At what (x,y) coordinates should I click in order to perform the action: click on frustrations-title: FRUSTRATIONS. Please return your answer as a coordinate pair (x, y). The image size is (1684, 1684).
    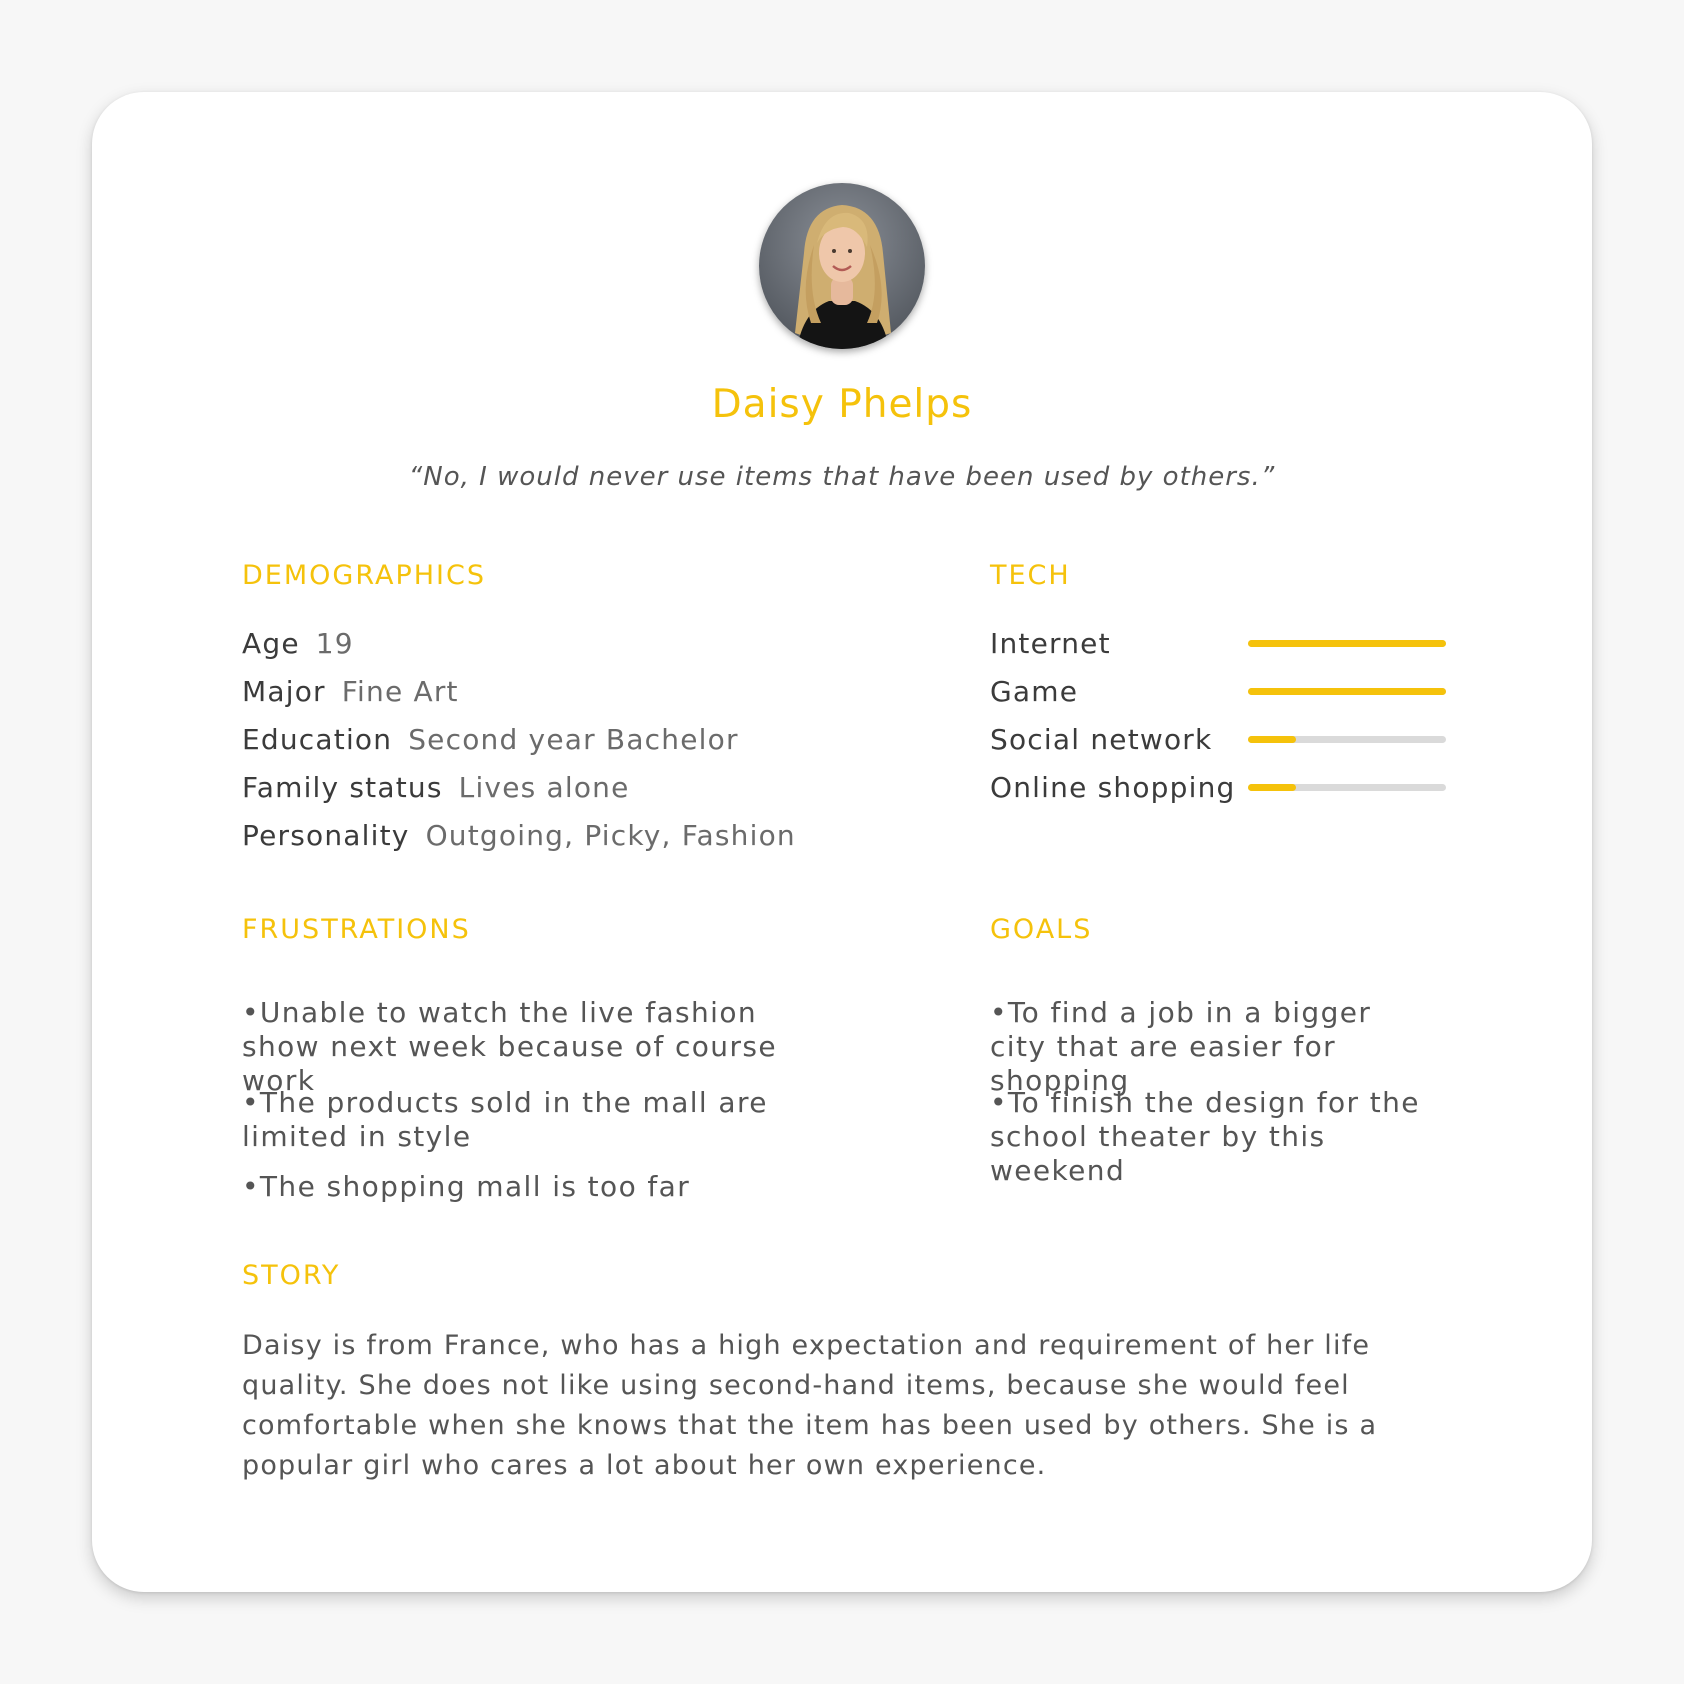
    Looking at the image, I should click on (356, 929).